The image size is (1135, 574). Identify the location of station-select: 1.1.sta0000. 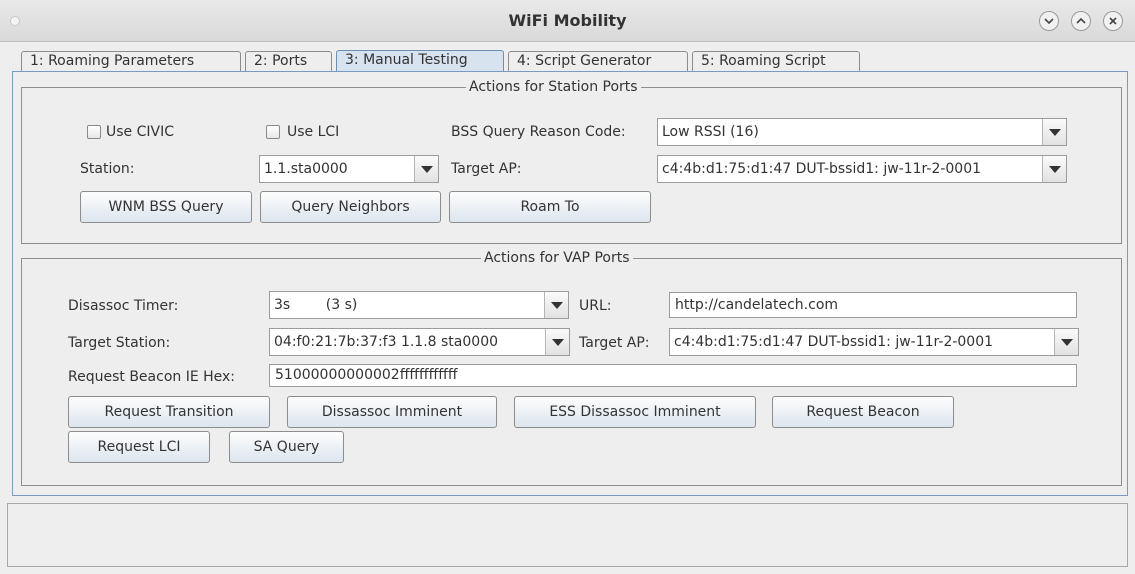
(349, 169).